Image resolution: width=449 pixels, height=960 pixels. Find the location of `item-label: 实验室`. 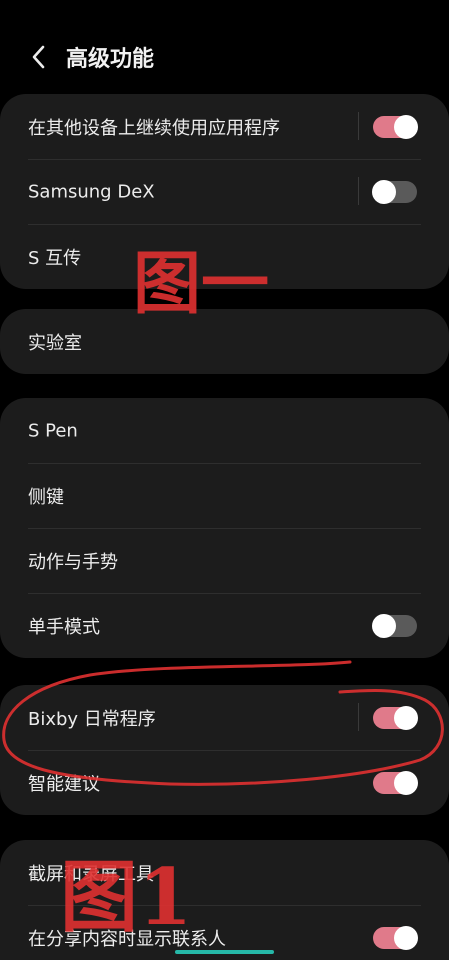

item-label: 实验室 is located at coordinates (55, 343).